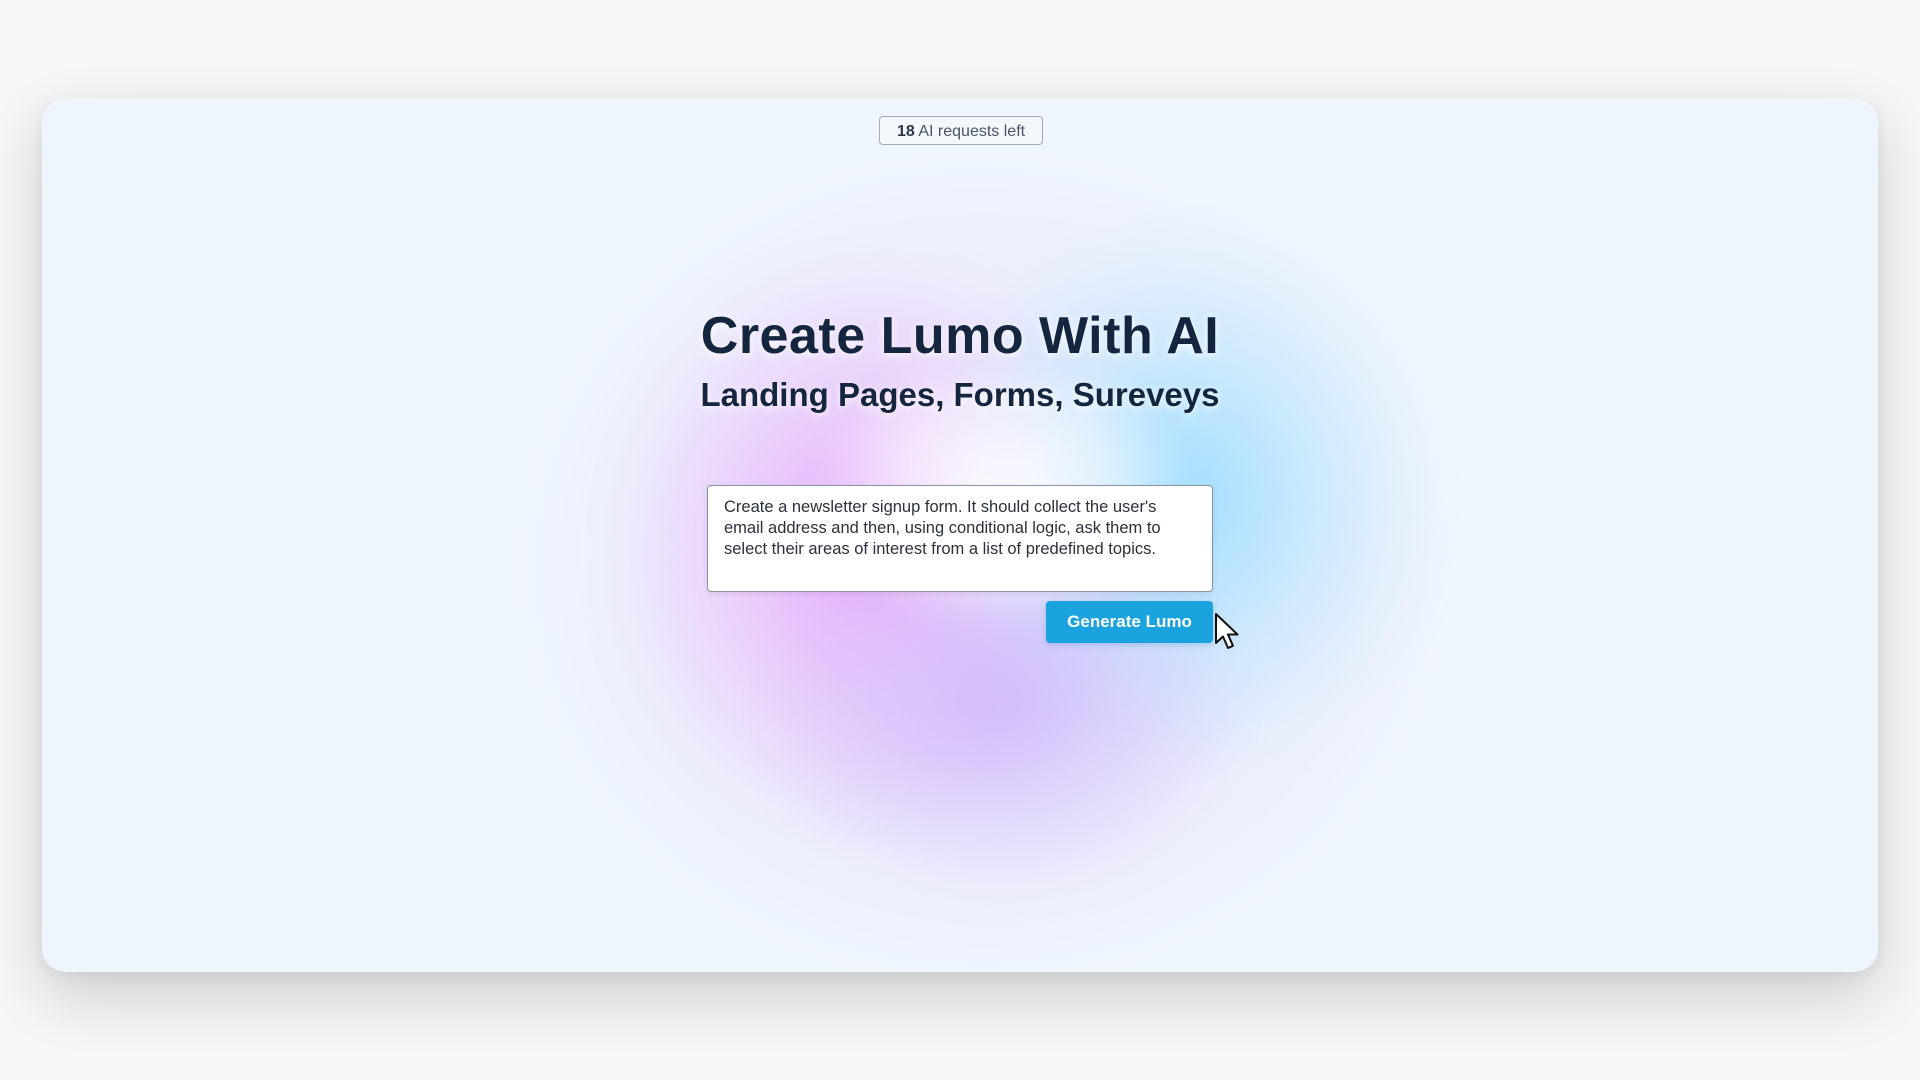 This screenshot has height=1080, width=1920. I want to click on generate-lumo-button: Generate Lumo, so click(1129, 622).